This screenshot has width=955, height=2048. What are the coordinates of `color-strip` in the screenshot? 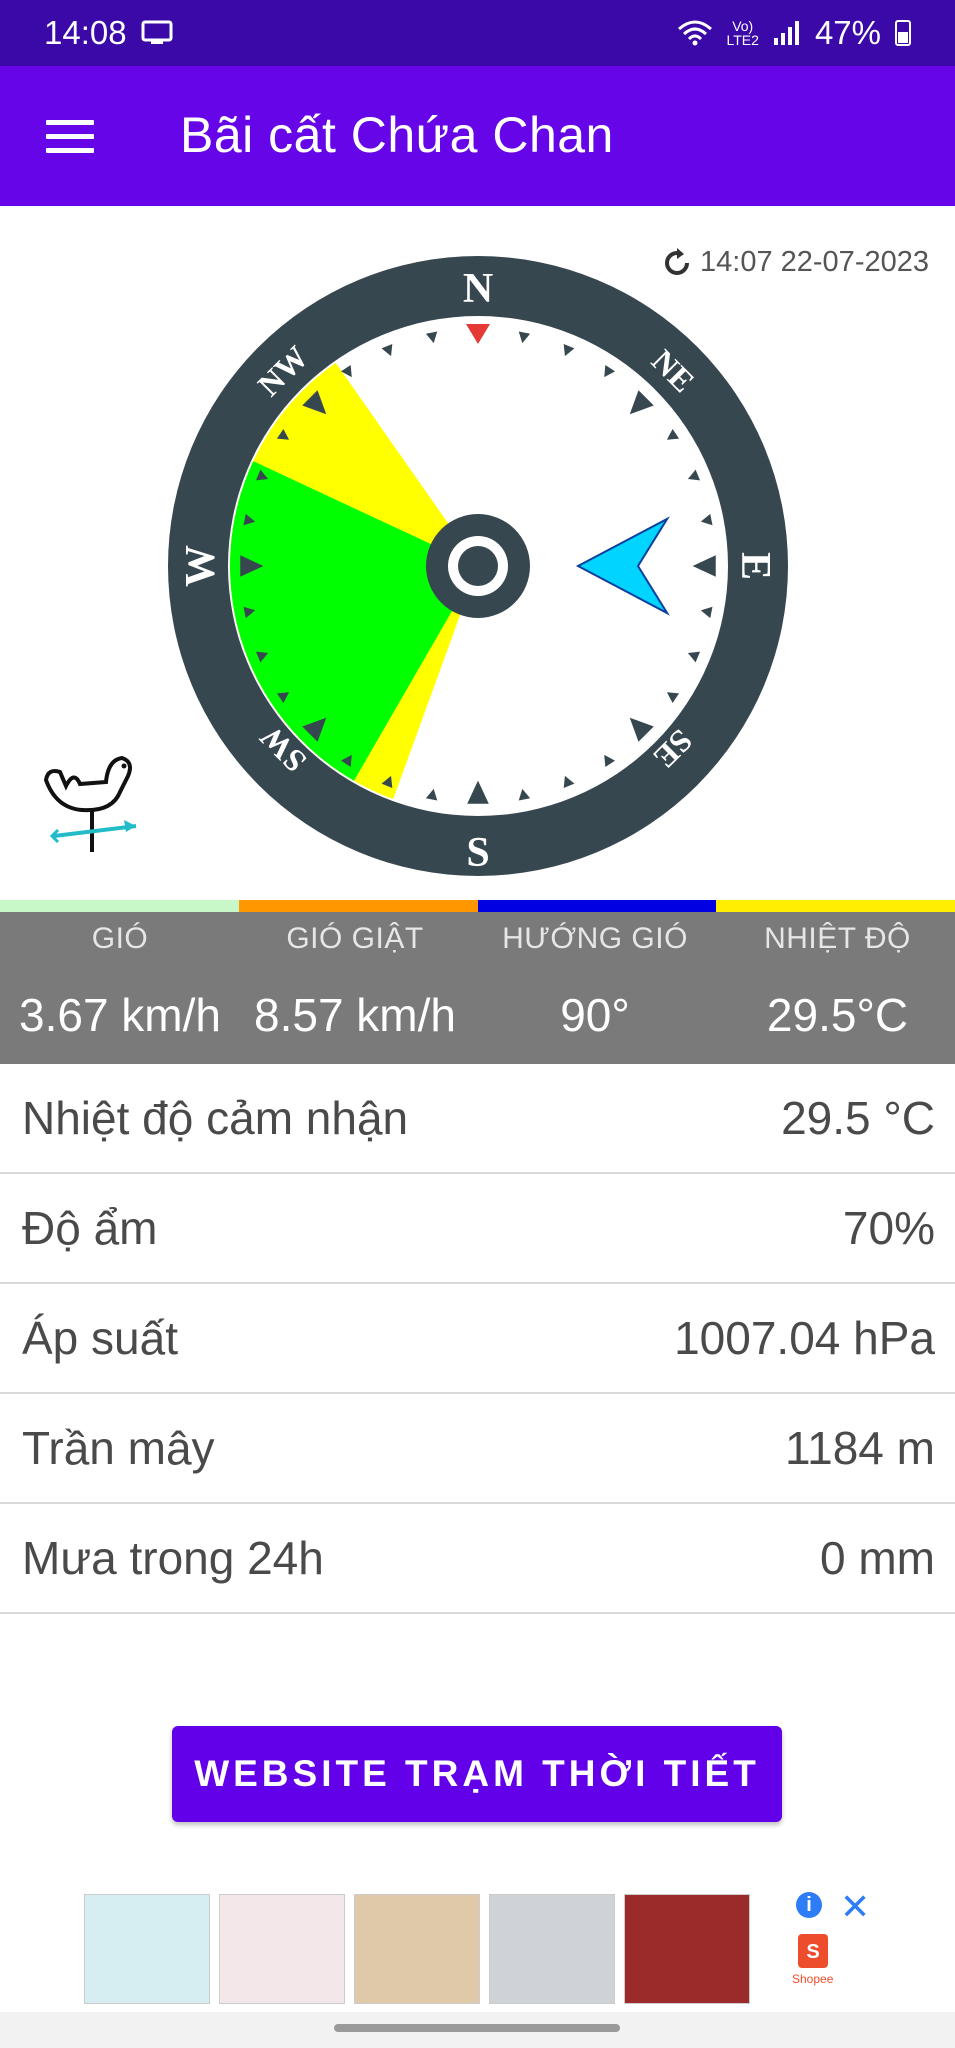 It's located at (477, 906).